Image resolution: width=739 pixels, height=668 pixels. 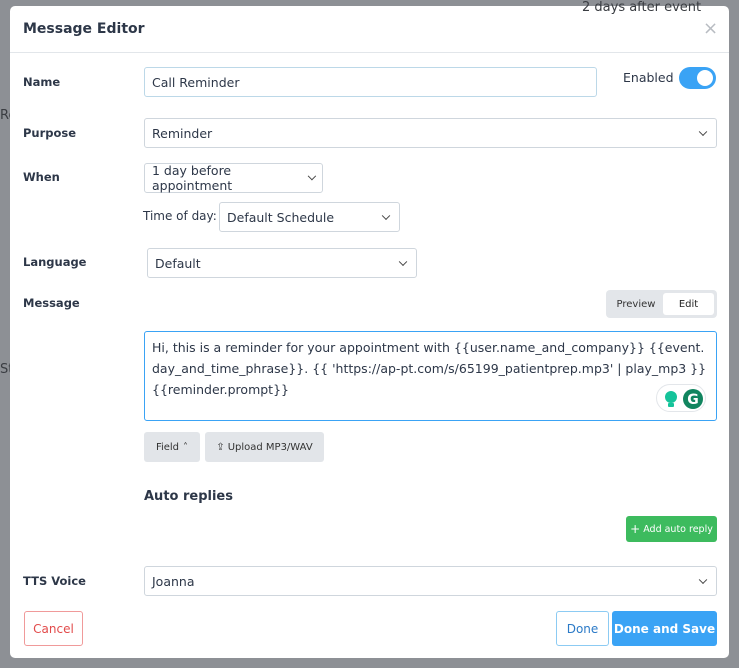 What do you see at coordinates (693, 400) in the screenshot?
I see `svg-text: G` at bounding box center [693, 400].